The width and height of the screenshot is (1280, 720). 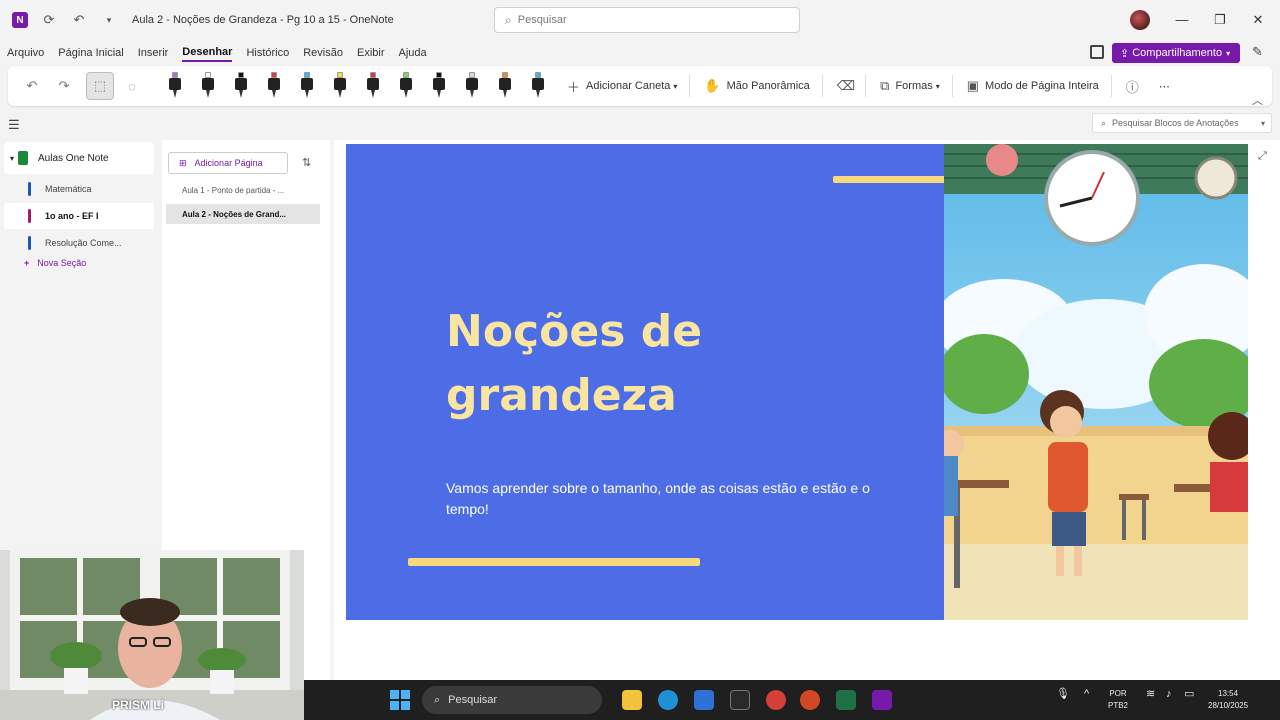 I want to click on expand-icon: ⤢, so click(x=1262, y=156).